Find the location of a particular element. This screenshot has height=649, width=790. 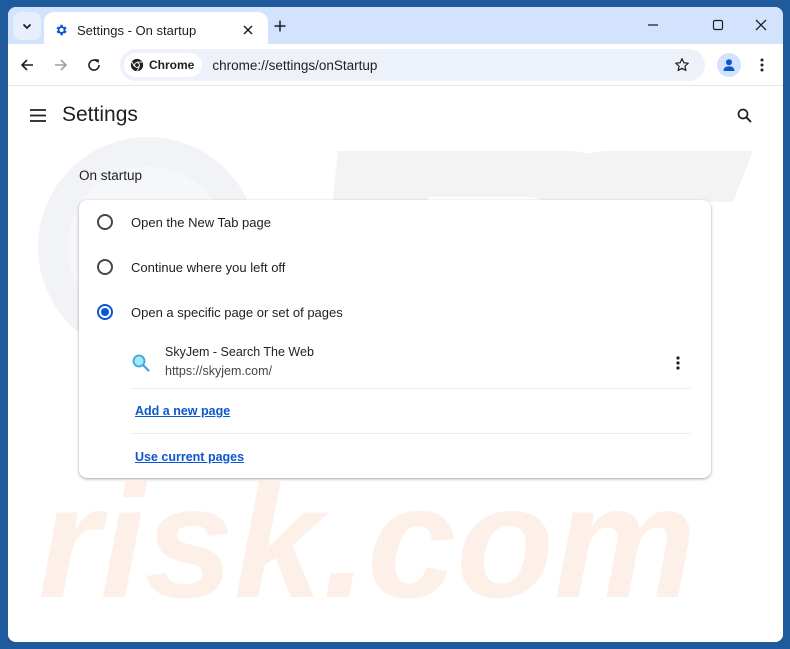

tab-search-button is located at coordinates (27, 26).